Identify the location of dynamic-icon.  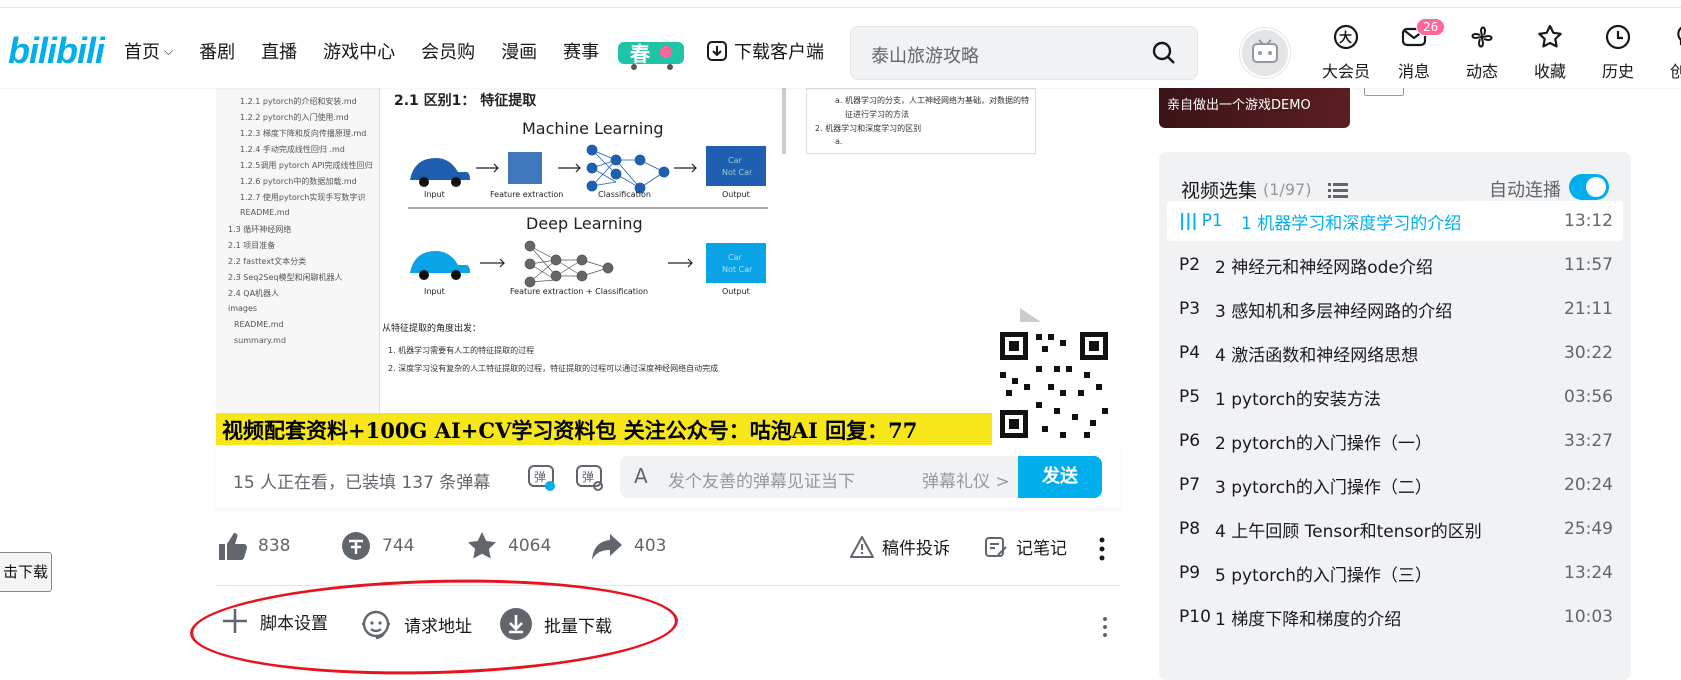
(1482, 37).